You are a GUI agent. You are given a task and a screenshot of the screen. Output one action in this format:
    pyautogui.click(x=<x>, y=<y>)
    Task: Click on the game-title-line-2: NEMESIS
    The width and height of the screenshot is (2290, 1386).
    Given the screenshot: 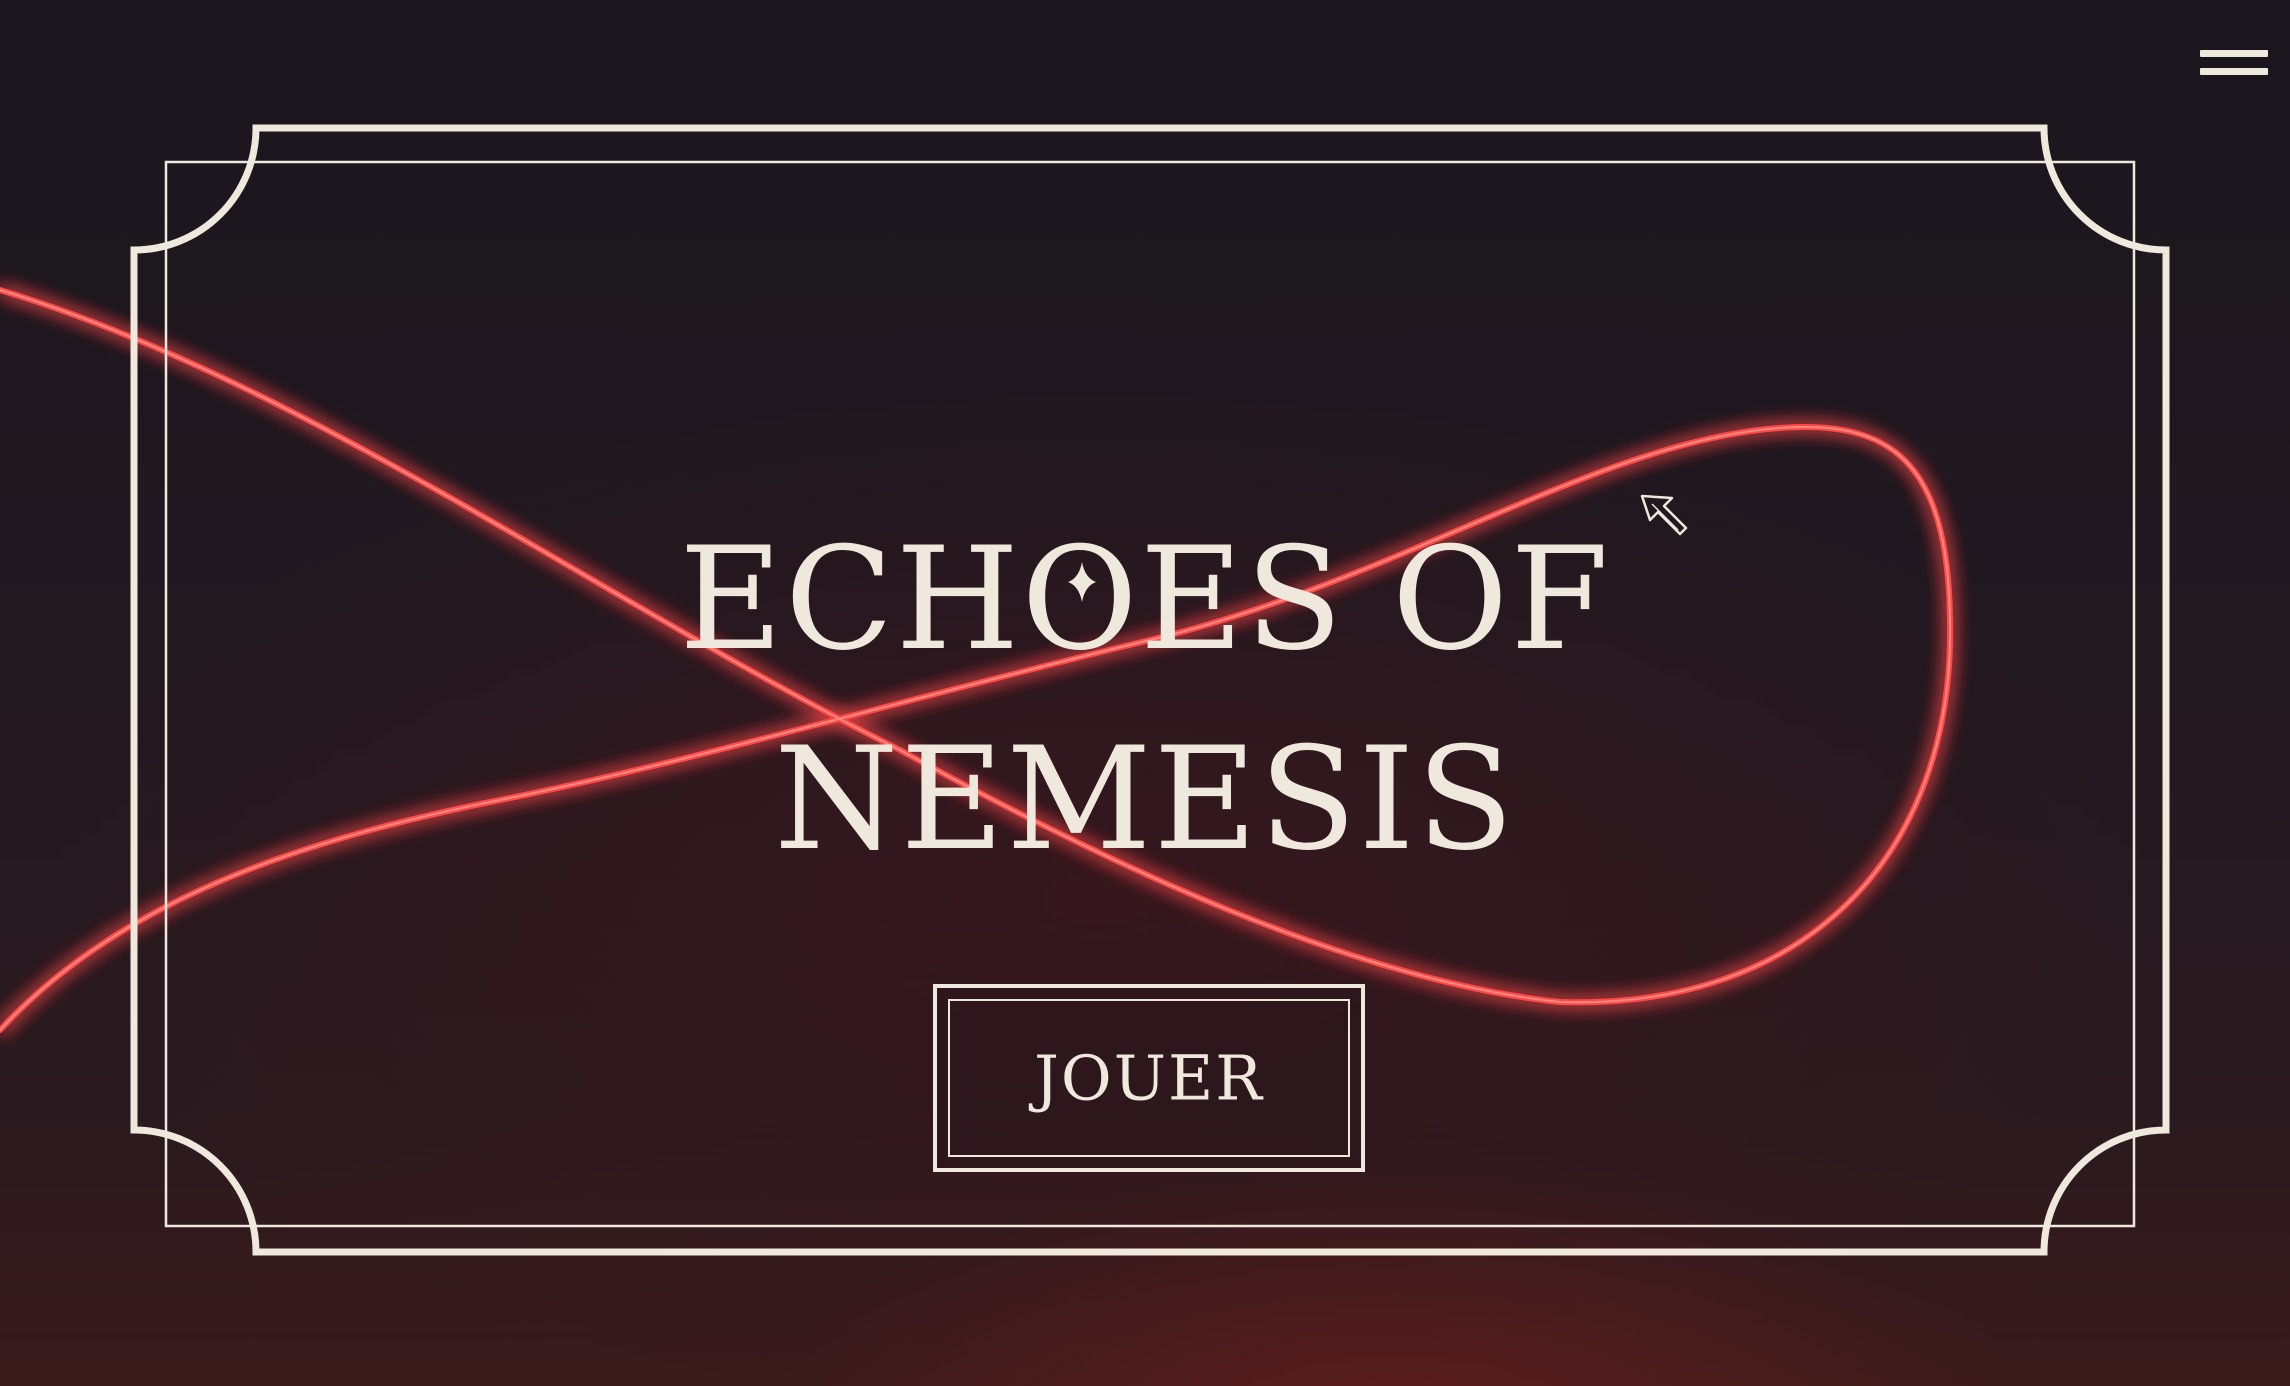 What is the action you would take?
    pyautogui.click(x=1145, y=799)
    